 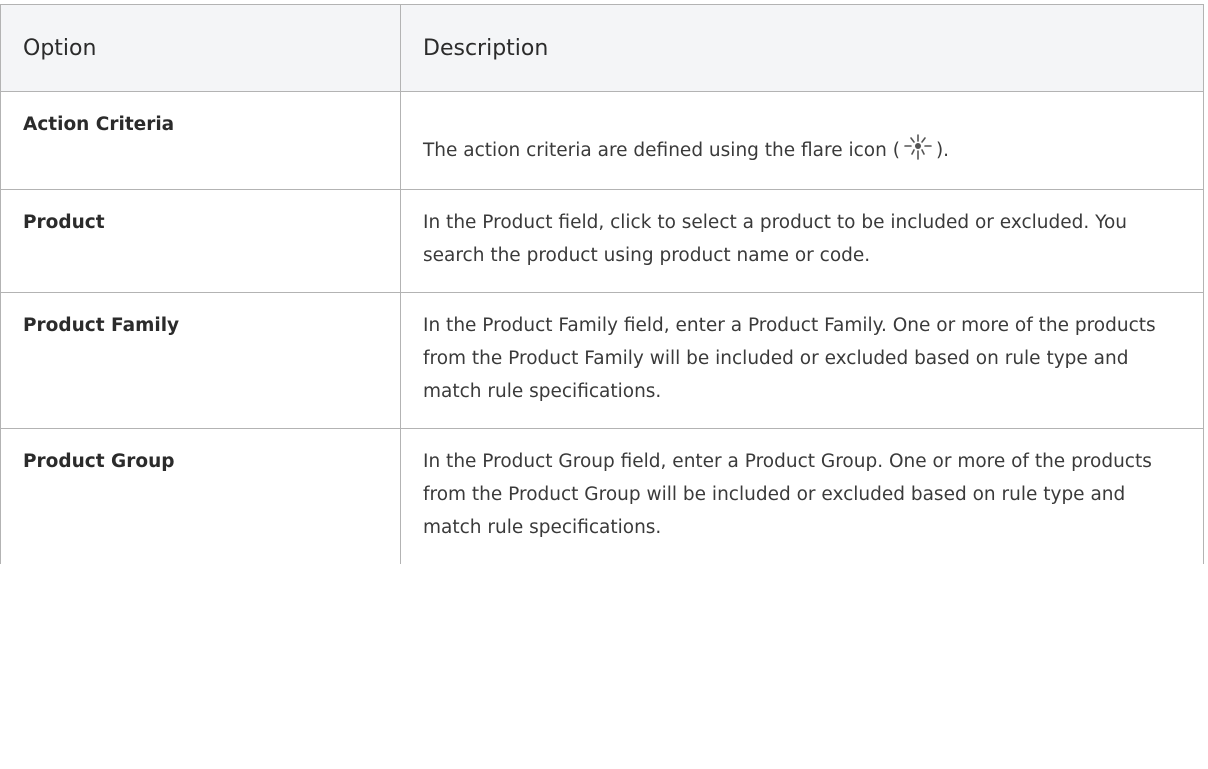 What do you see at coordinates (200, 140) in the screenshot?
I see `option-name: Action Criteria` at bounding box center [200, 140].